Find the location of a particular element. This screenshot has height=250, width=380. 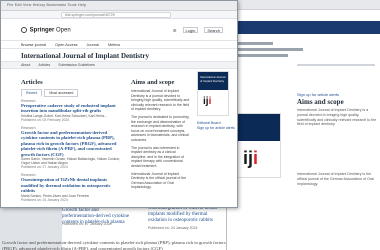

springer-horse-icon is located at coordinates (24, 30).